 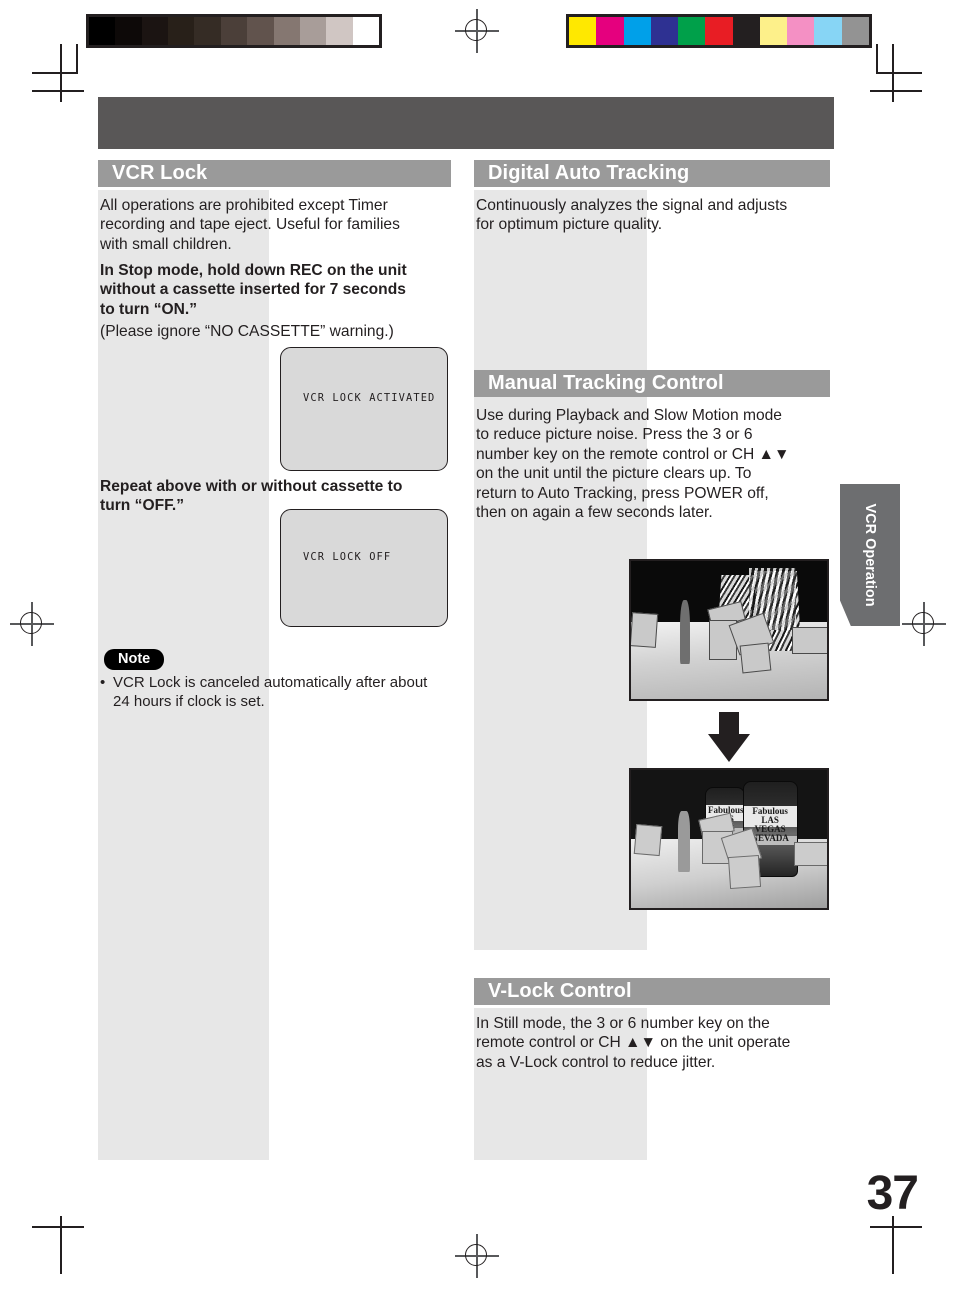 What do you see at coordinates (62, 73) in the screenshot?
I see `crop-mark-top-left` at bounding box center [62, 73].